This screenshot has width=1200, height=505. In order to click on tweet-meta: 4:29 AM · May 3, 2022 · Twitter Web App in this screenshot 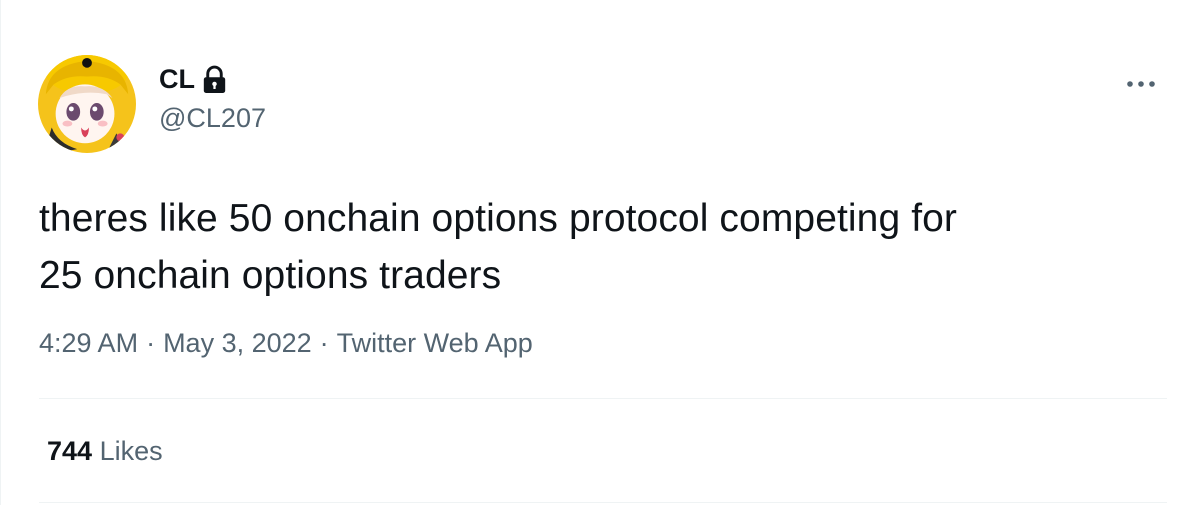, I will do `click(286, 343)`.